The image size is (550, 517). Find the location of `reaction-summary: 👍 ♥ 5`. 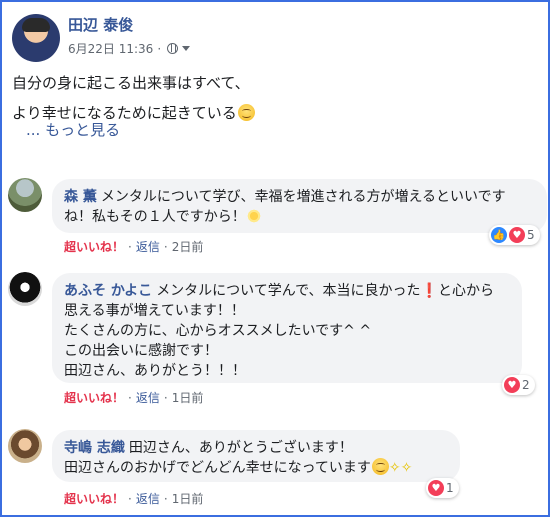

reaction-summary: 👍 ♥ 5 is located at coordinates (514, 235).